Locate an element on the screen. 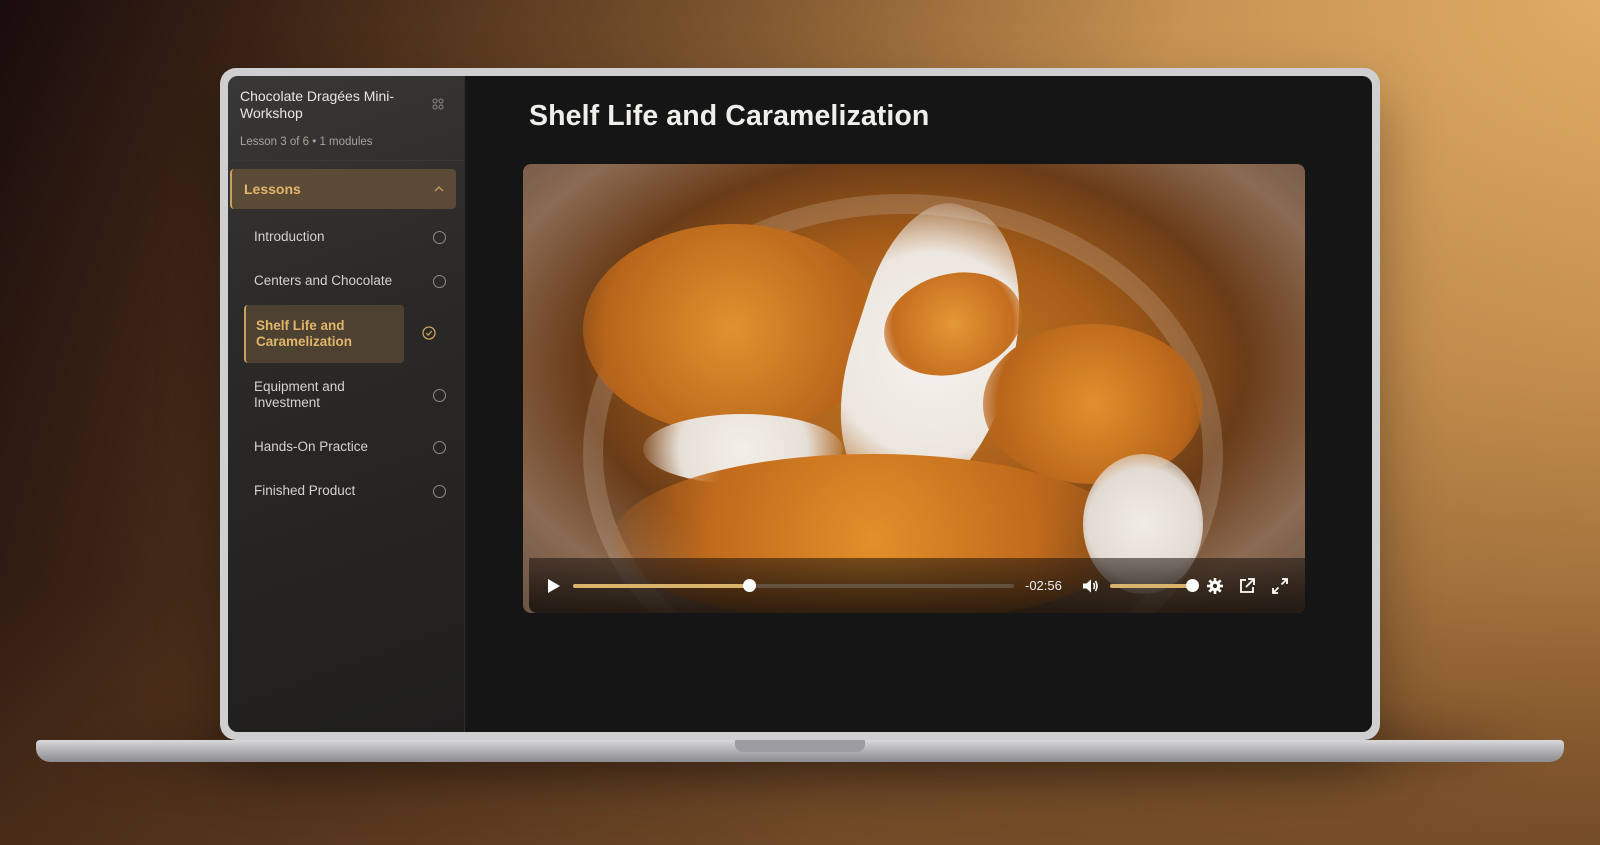 This screenshot has width=1600, height=845. page-title: Shelf Life and Caramelization is located at coordinates (729, 116).